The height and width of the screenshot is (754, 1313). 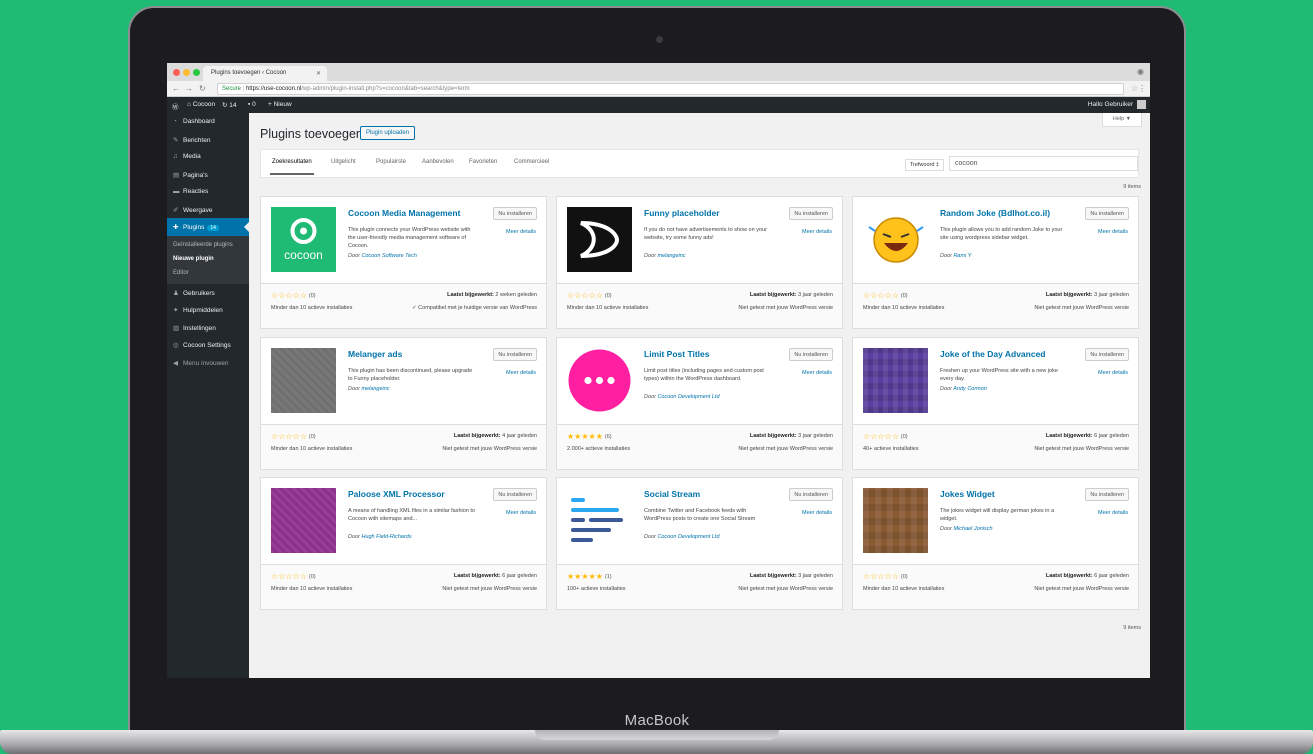 I want to click on plugin-name-link: Limit Post Titles, so click(x=709, y=354).